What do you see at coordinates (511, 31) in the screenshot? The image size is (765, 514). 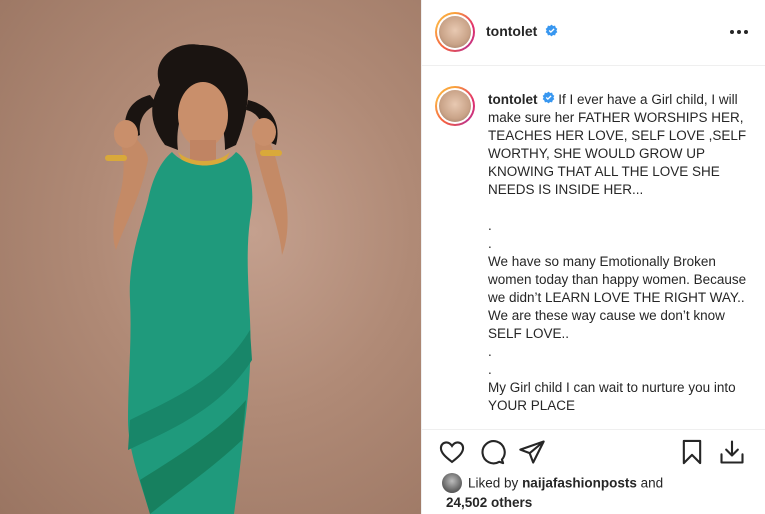 I see `header-username: tontolet` at bounding box center [511, 31].